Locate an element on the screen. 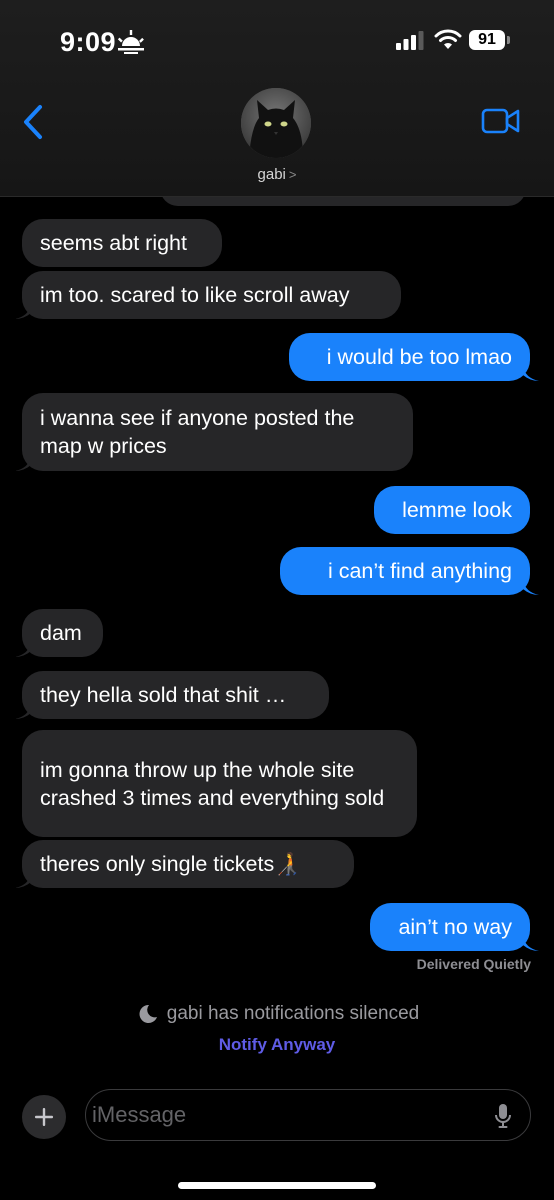 The width and height of the screenshot is (554, 1200). status-time: 9:09 is located at coordinates (88, 42).